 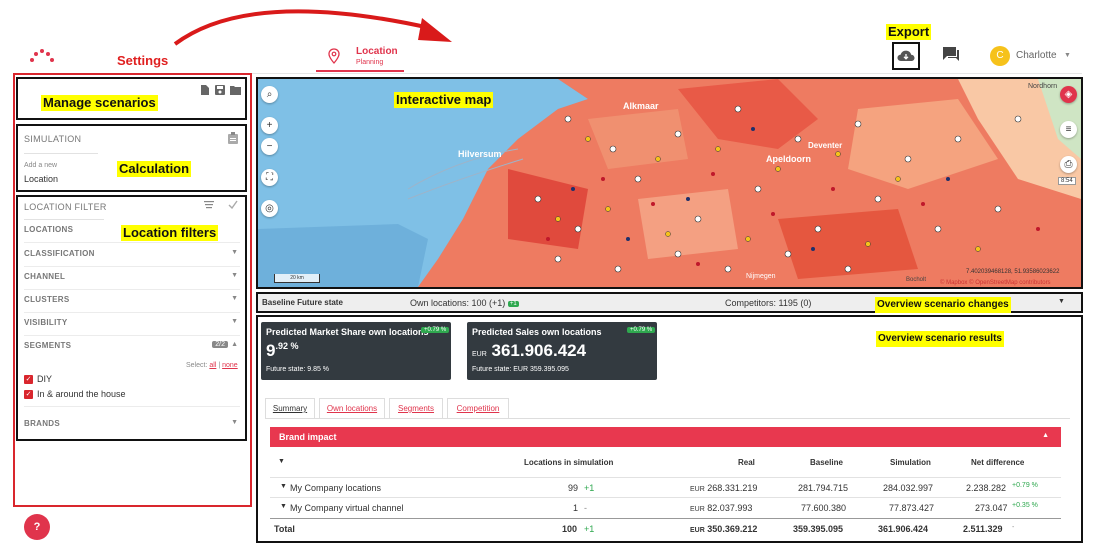 What do you see at coordinates (352, 408) in the screenshot?
I see `tab-own-locations: Own locations` at bounding box center [352, 408].